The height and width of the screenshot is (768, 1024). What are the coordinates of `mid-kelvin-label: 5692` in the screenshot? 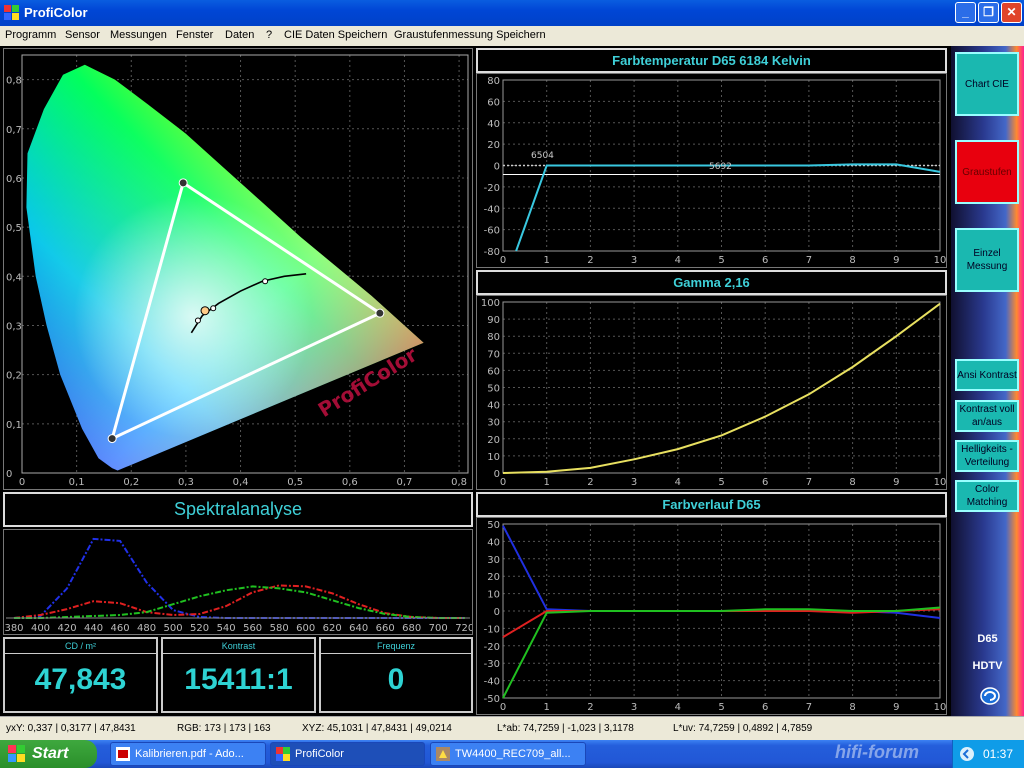 It's located at (720, 167).